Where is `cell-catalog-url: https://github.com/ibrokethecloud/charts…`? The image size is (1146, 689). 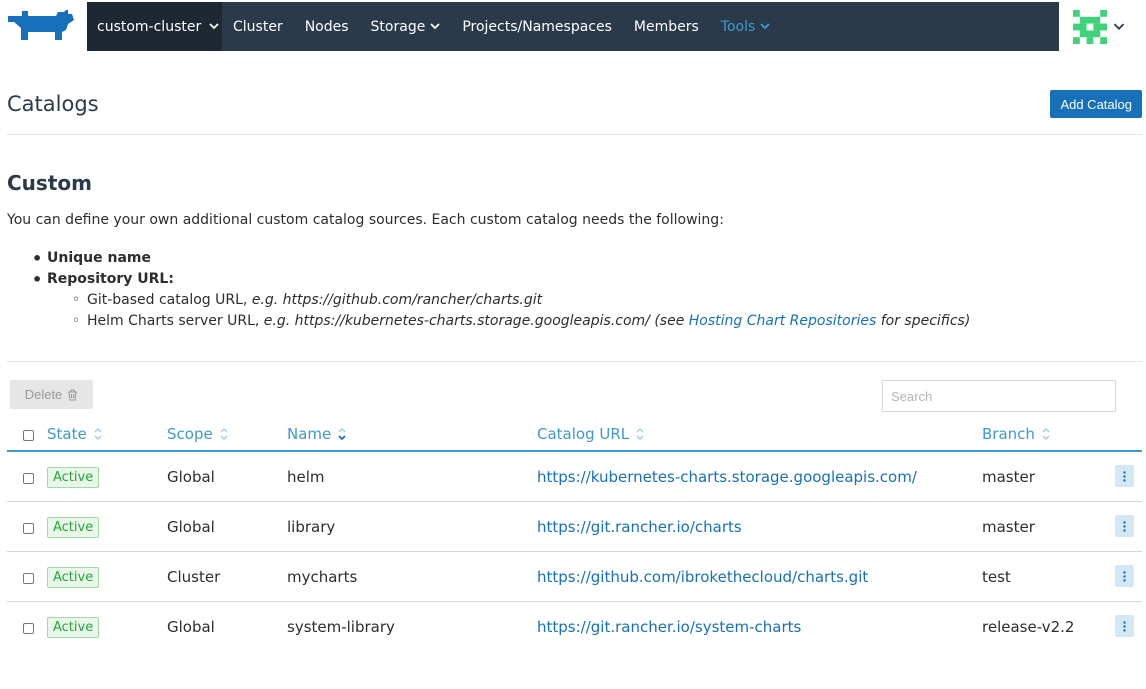
cell-catalog-url: https://github.com/ibrokethecloud/charts… is located at coordinates (702, 577).